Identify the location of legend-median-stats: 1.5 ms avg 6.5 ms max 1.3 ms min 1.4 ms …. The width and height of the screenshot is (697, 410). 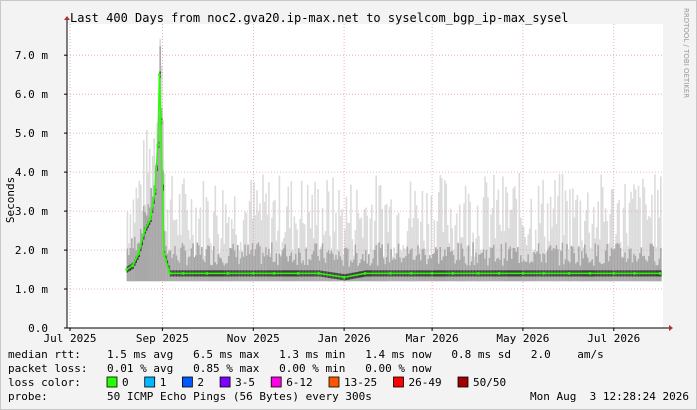
(355, 354).